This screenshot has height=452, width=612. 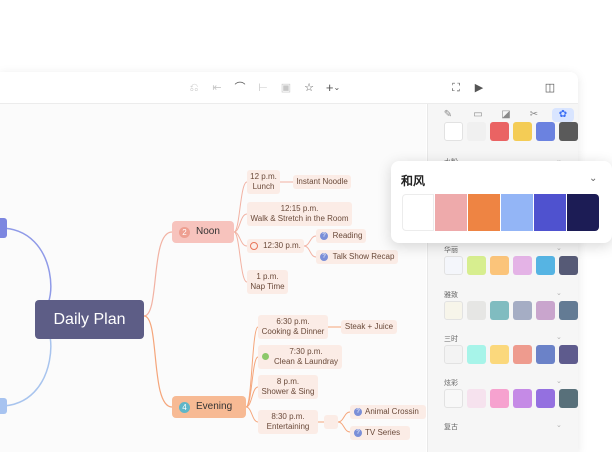 I want to click on evening-item-cooking: 6:30 p.m. Cooking & Dinner, so click(x=293, y=327).